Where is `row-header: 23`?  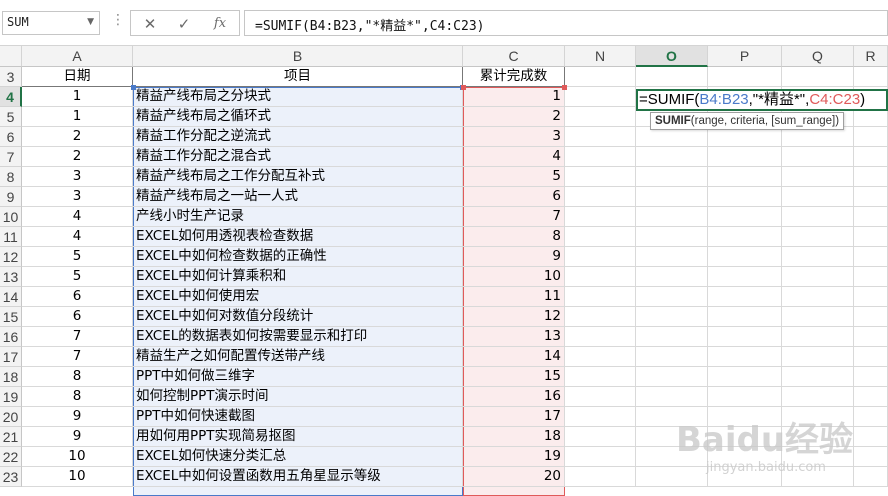 row-header: 23 is located at coordinates (11, 477).